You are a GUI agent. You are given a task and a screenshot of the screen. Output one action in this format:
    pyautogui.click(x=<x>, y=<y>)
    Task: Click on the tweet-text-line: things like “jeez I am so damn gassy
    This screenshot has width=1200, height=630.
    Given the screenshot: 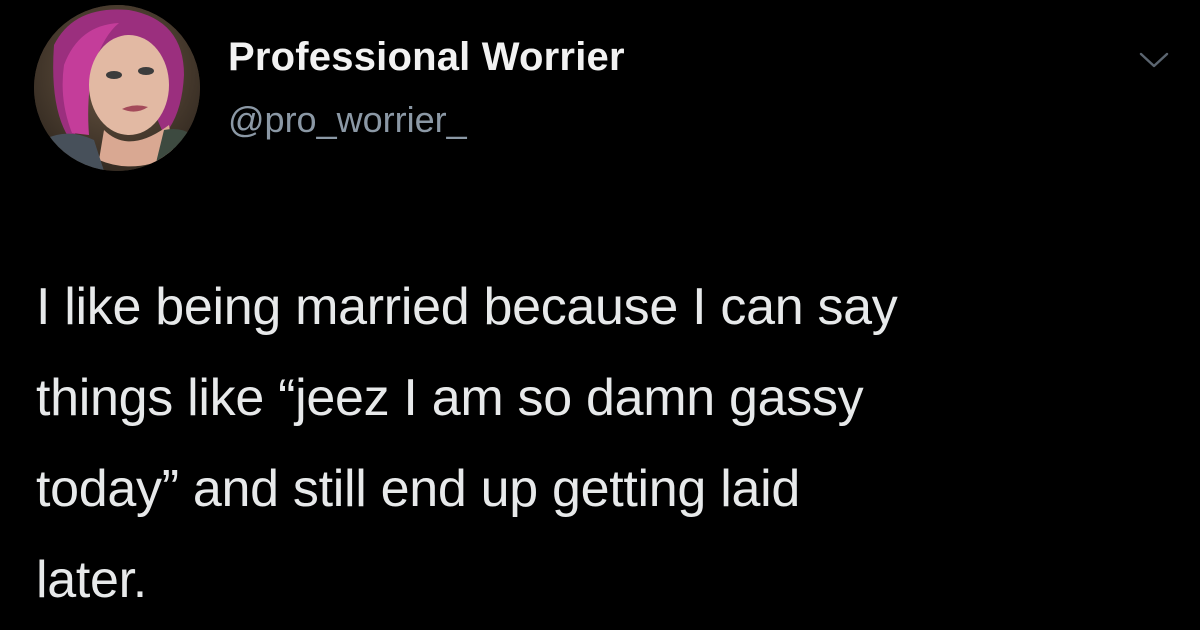 What is the action you would take?
    pyautogui.click(x=450, y=398)
    